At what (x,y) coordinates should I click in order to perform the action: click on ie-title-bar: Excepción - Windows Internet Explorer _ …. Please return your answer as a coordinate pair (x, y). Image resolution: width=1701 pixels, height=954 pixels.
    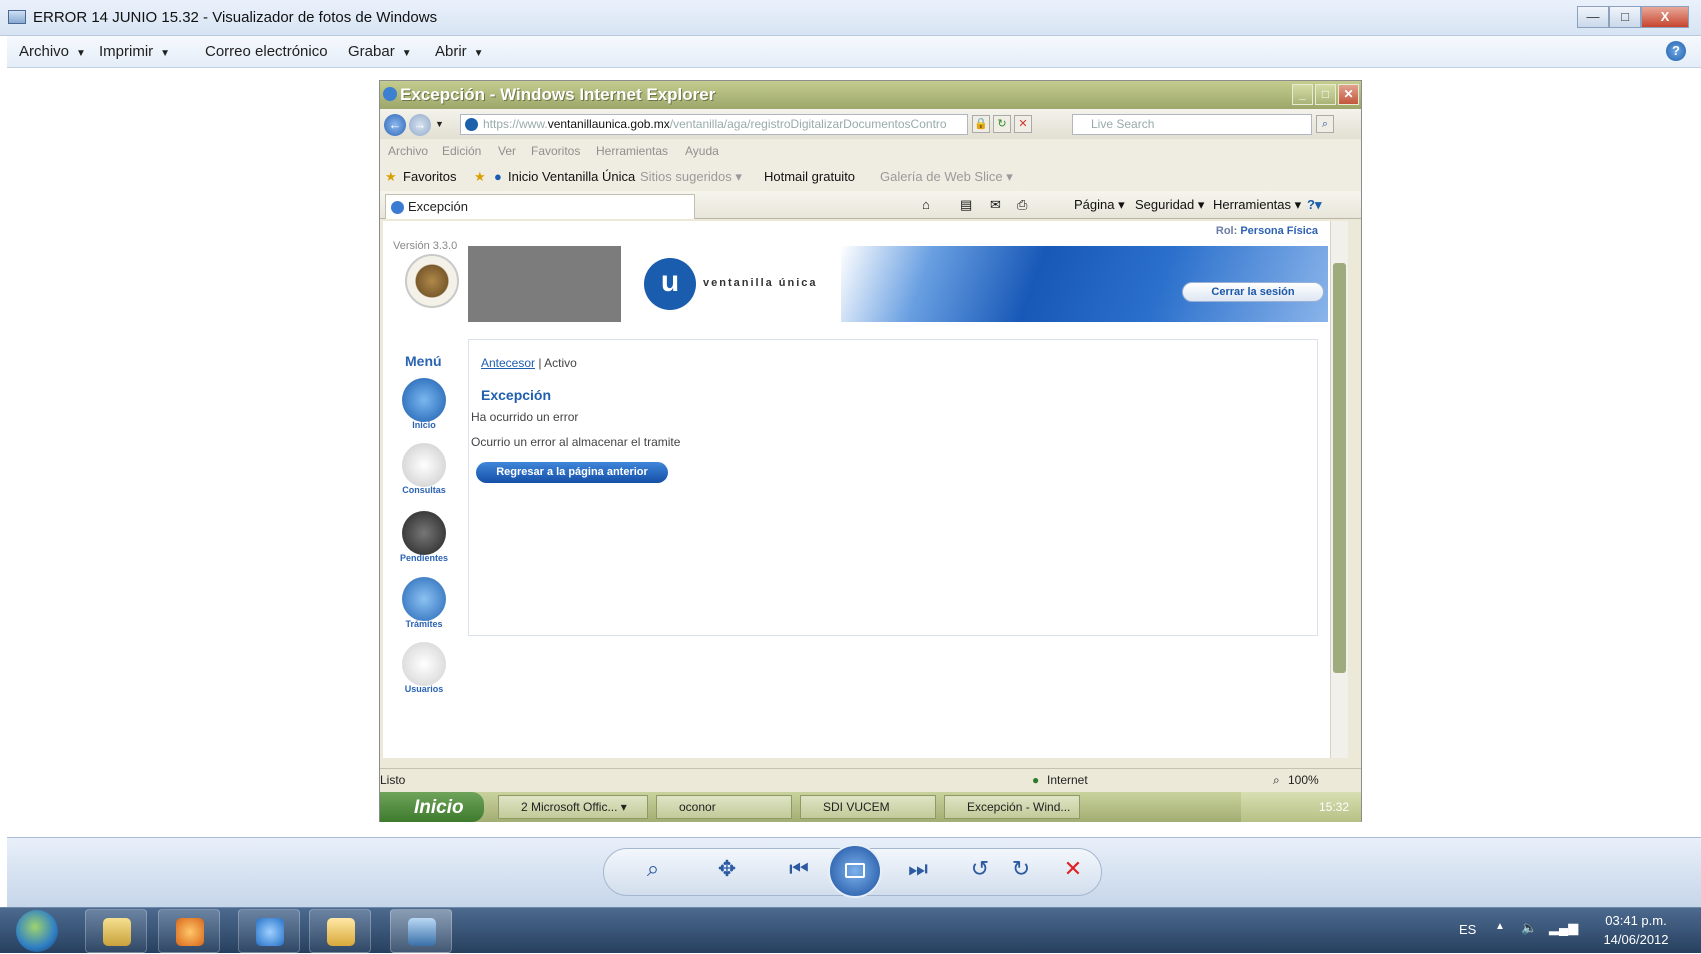
    Looking at the image, I should click on (870, 95).